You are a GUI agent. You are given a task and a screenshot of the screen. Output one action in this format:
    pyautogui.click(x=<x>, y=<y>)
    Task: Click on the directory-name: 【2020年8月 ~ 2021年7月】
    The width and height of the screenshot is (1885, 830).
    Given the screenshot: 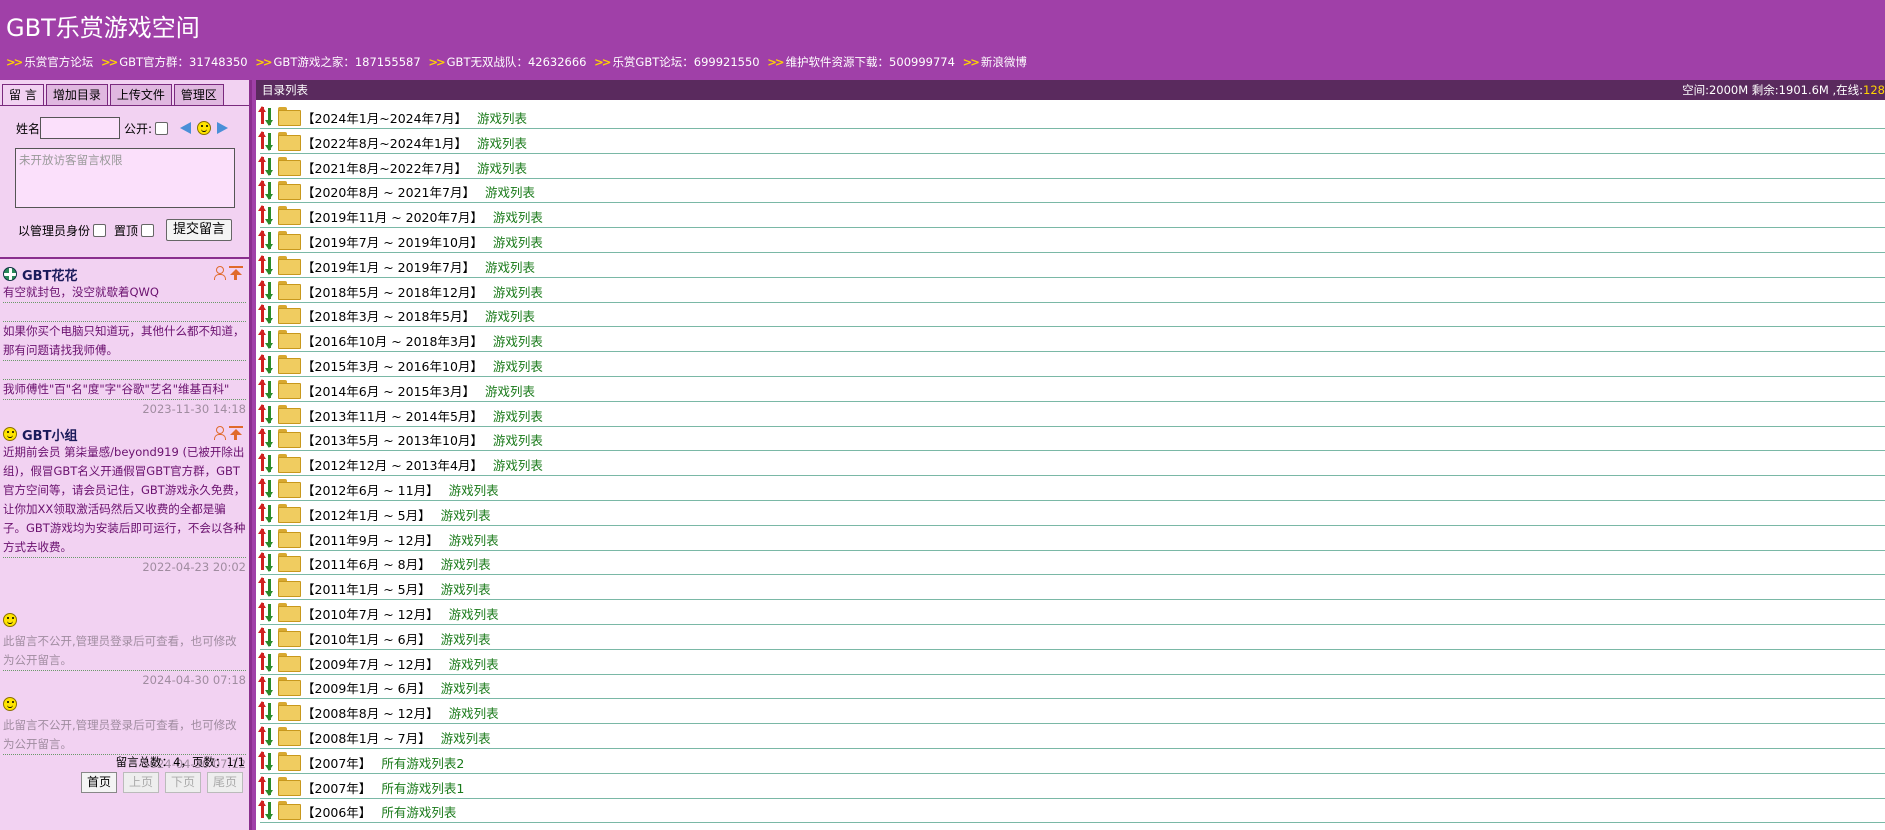 What is the action you would take?
    pyautogui.click(x=388, y=191)
    